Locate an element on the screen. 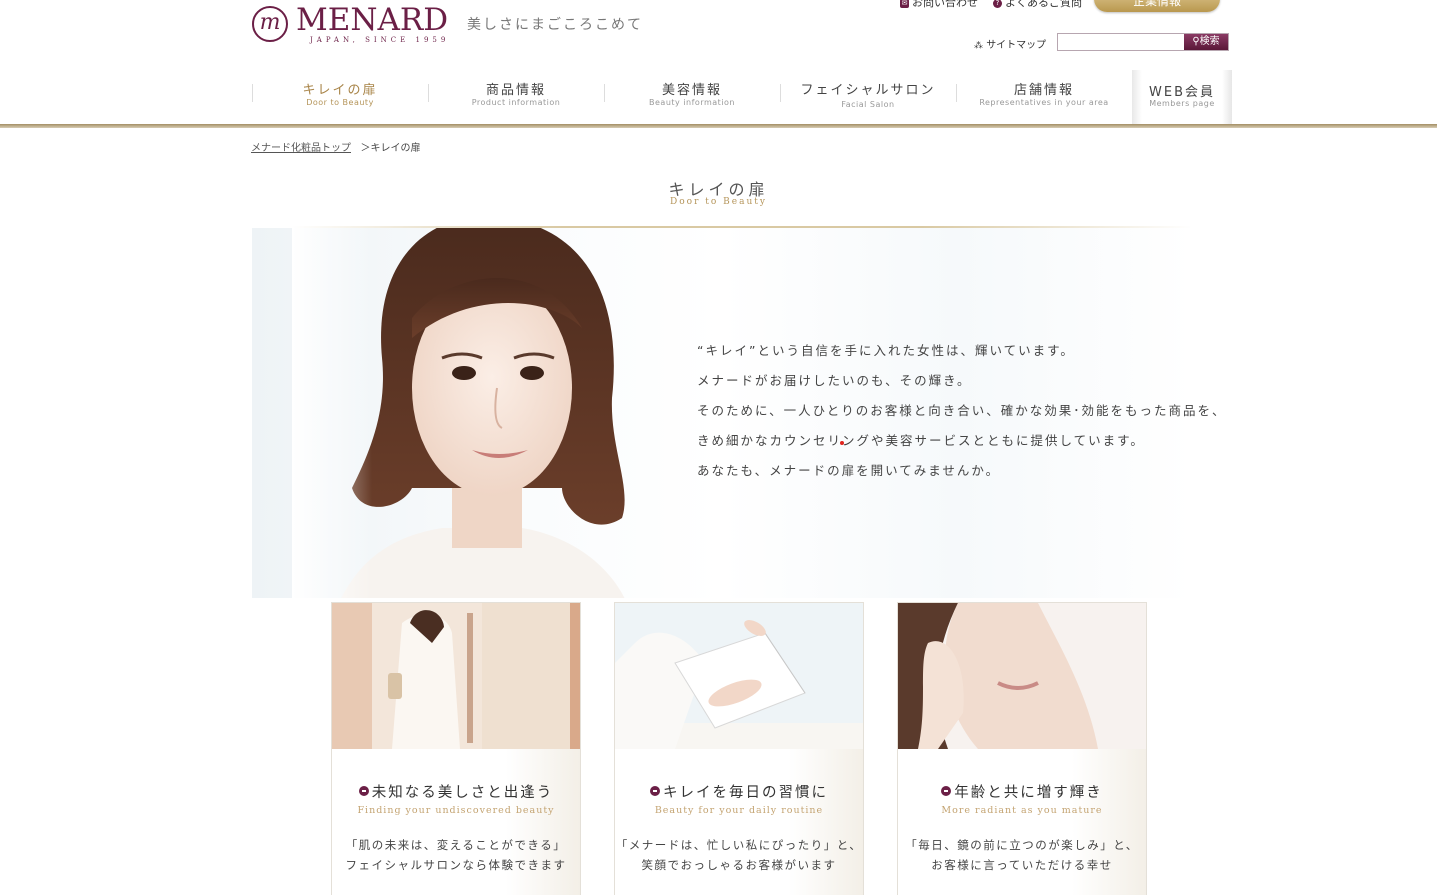 This screenshot has width=1437, height=895. hero-line: そのために、一人ひとりのお客様と向き合い、確かな効果･効能をもった商品を、 is located at coordinates (962, 410).